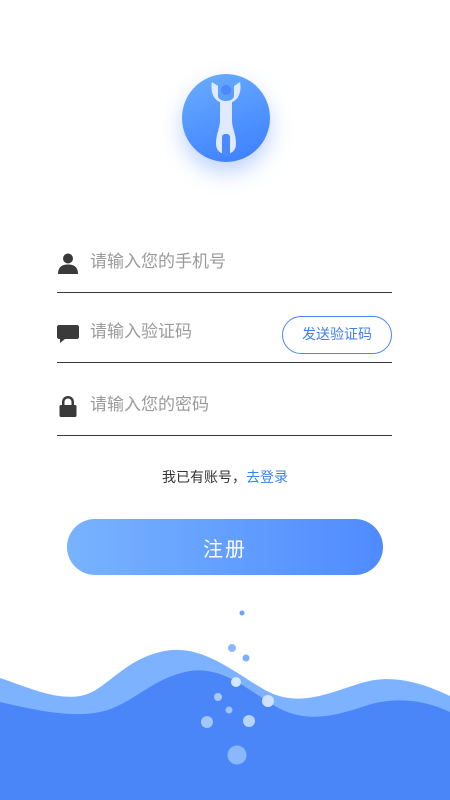  I want to click on code-input, so click(170, 332).